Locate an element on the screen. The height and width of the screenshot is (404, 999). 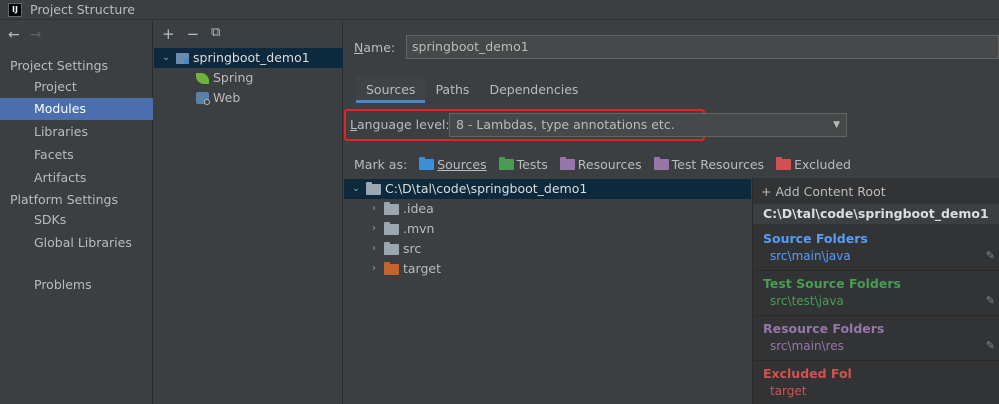
modules-toolbar: + − ⧉ is located at coordinates (191, 34).